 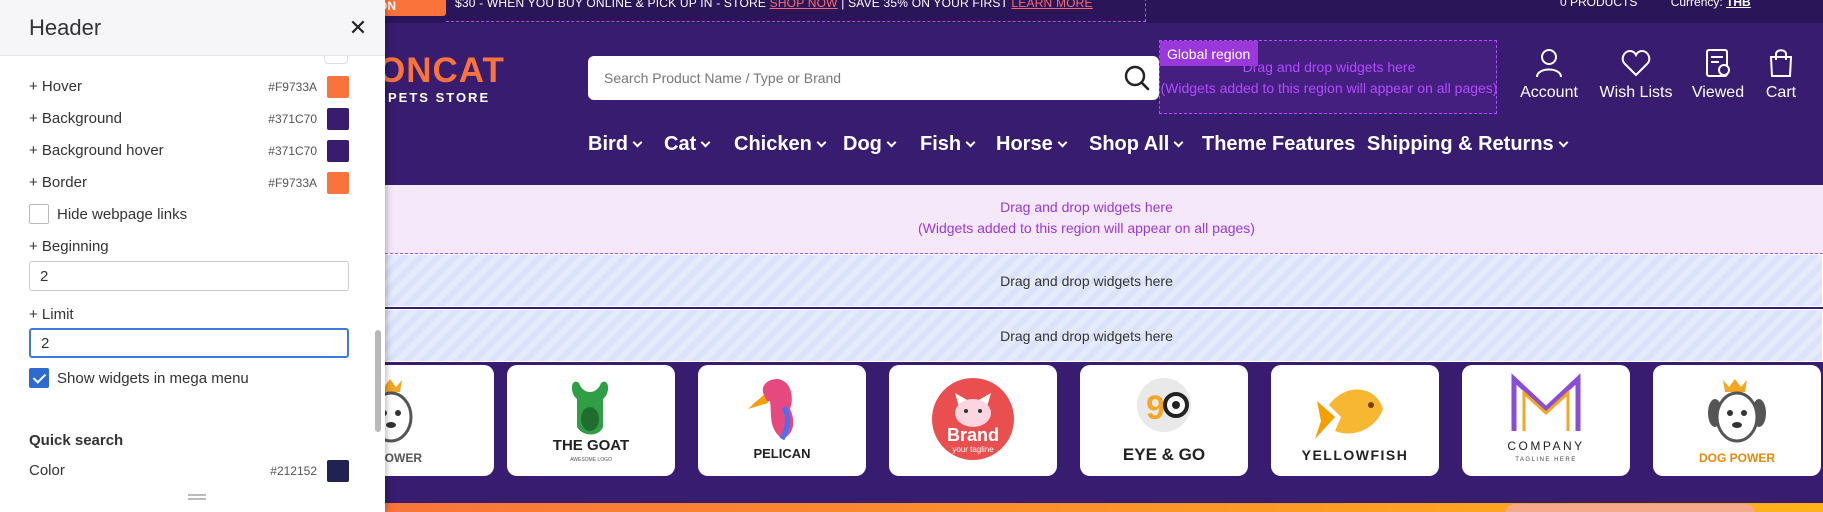 What do you see at coordinates (47, 470) in the screenshot?
I see `quick-search-color-label: Color` at bounding box center [47, 470].